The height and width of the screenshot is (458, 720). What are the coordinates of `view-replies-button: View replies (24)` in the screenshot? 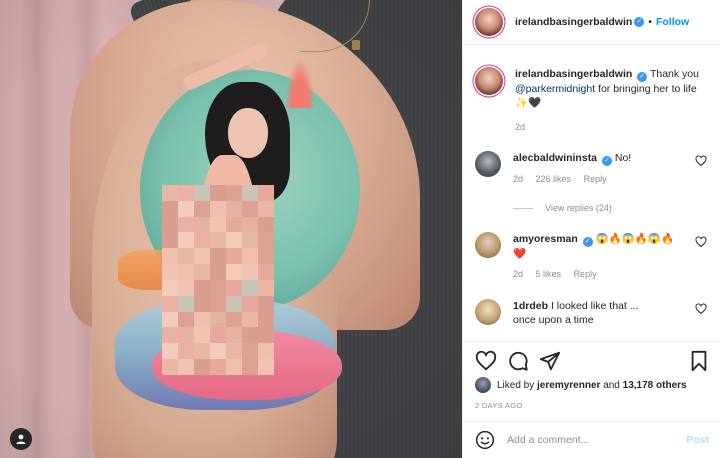 It's located at (562, 208).